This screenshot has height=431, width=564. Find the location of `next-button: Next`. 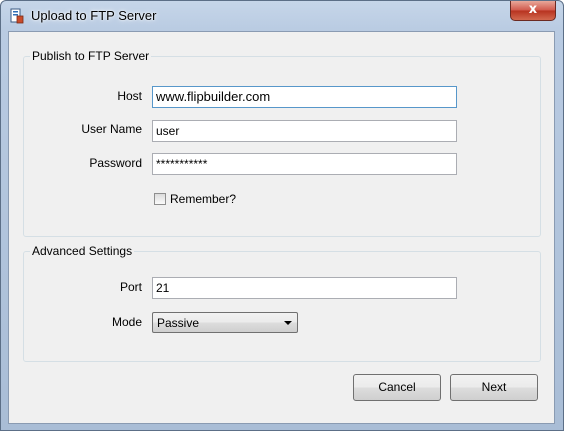

next-button: Next is located at coordinates (494, 387).